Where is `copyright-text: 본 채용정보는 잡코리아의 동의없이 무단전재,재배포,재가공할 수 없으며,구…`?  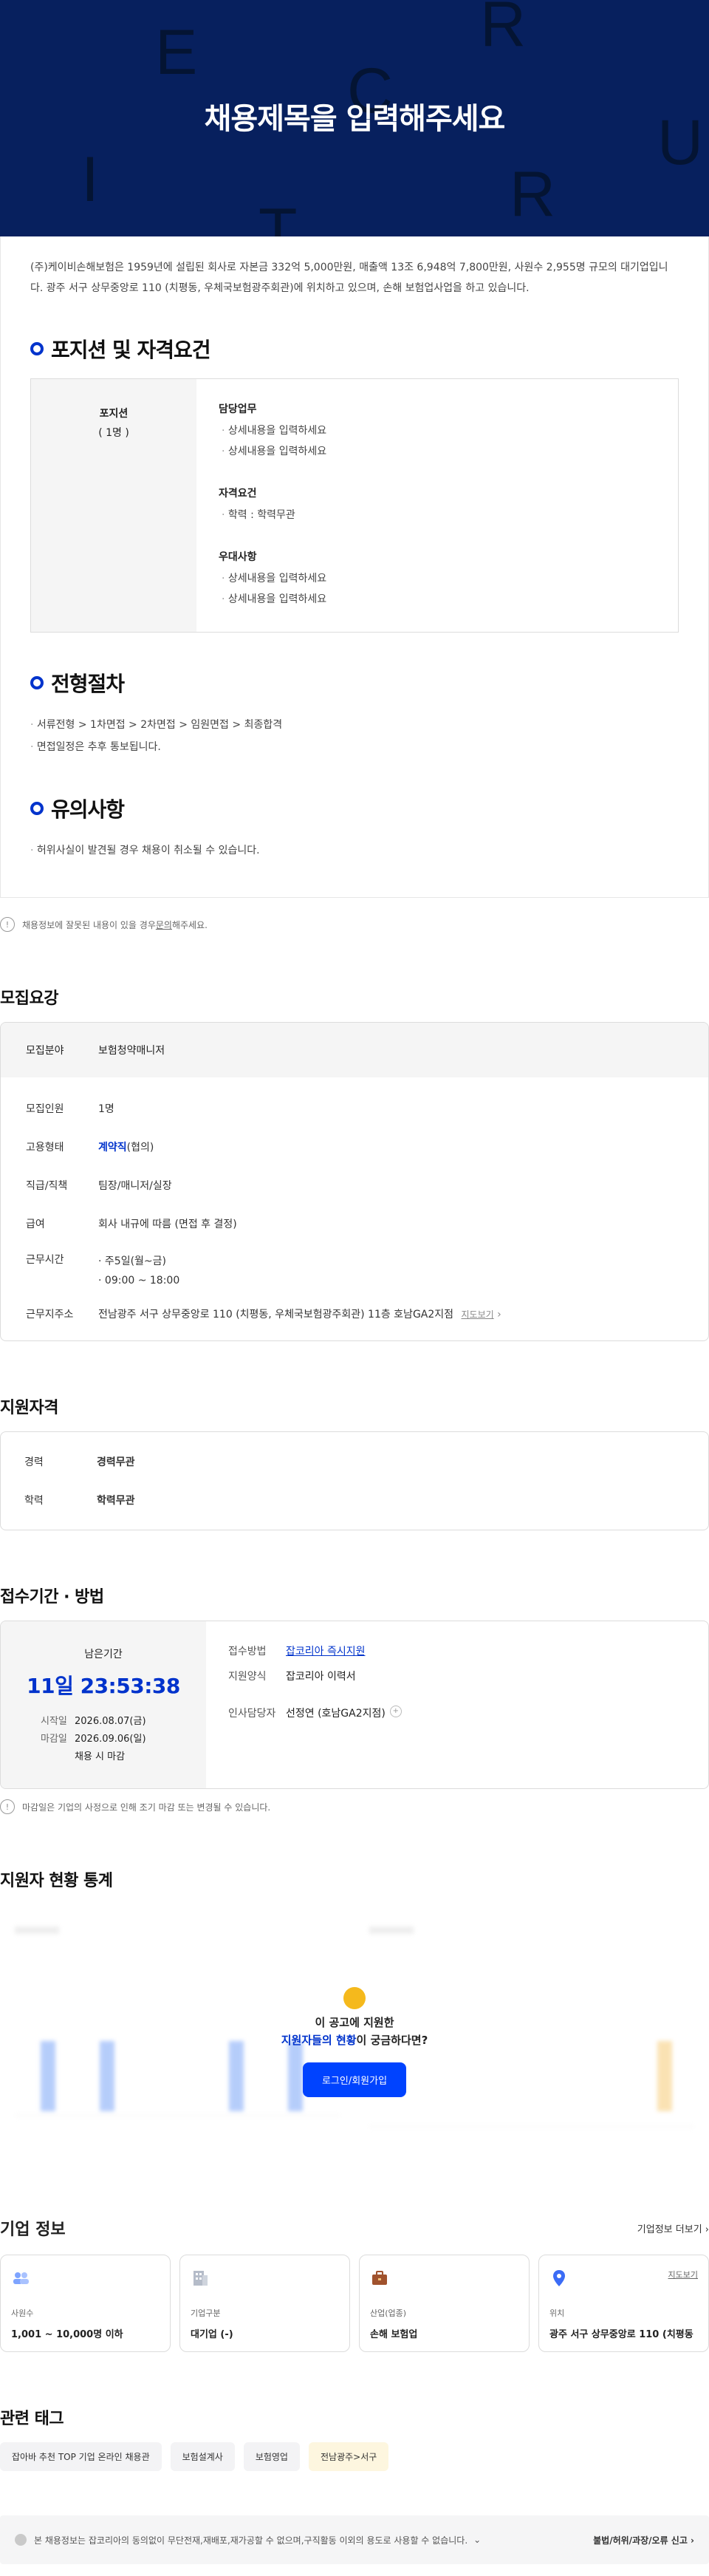
copyright-text: 본 채용정보는 잡코리아의 동의없이 무단전재,재배포,재가공할 수 없으며,구… is located at coordinates (251, 2540).